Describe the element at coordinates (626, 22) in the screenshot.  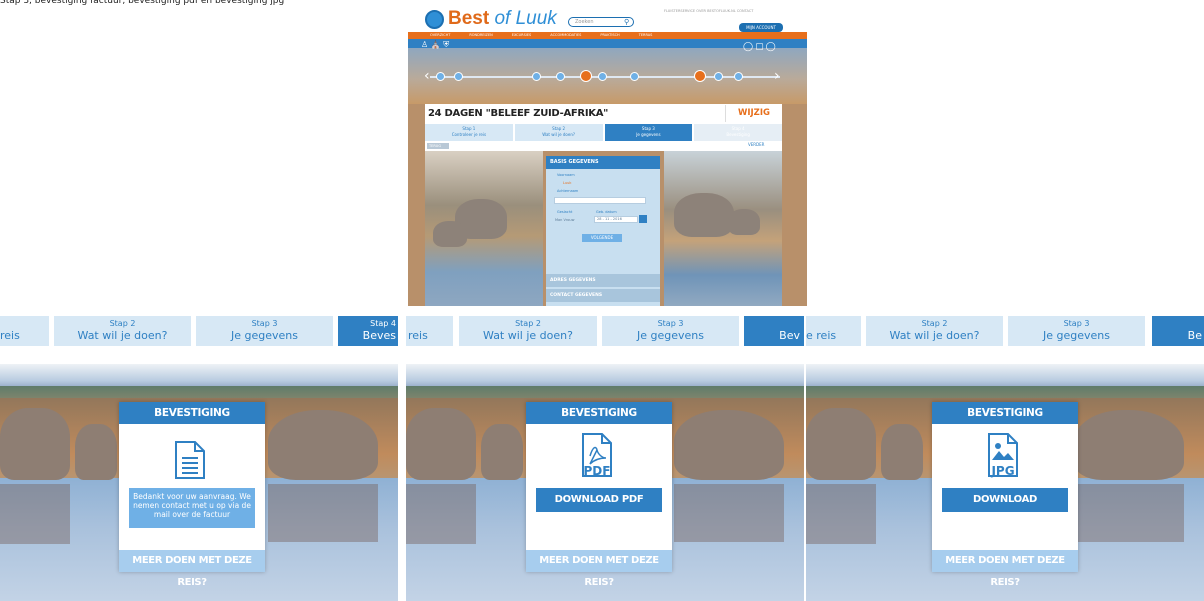
I see `search-icon: ⚲` at that location.